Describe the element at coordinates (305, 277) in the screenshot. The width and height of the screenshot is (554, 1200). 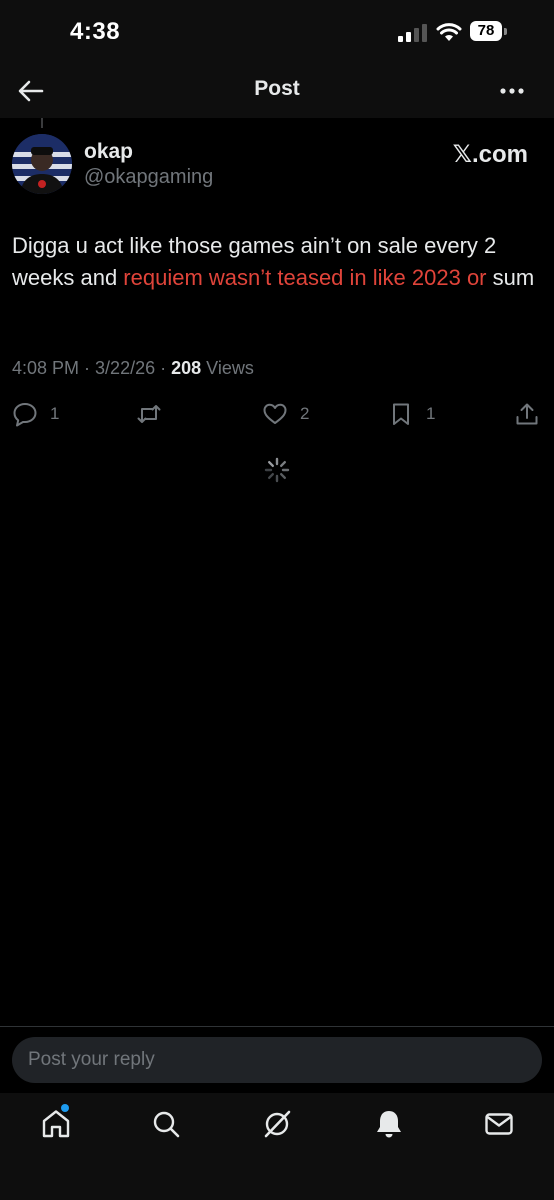
I see `post-text-highlight: requiem wasn’t teased in like 2023 or` at that location.